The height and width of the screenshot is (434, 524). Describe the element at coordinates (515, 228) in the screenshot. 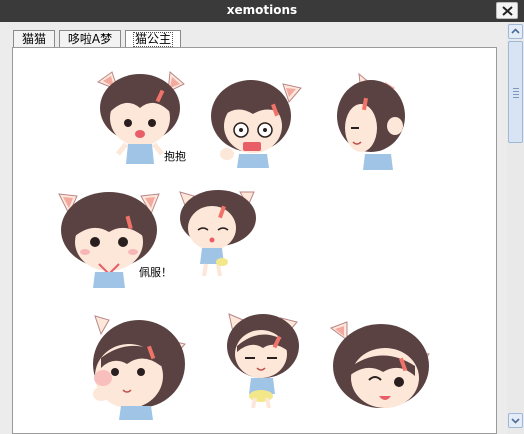

I see `vertical-scrollbar` at that location.